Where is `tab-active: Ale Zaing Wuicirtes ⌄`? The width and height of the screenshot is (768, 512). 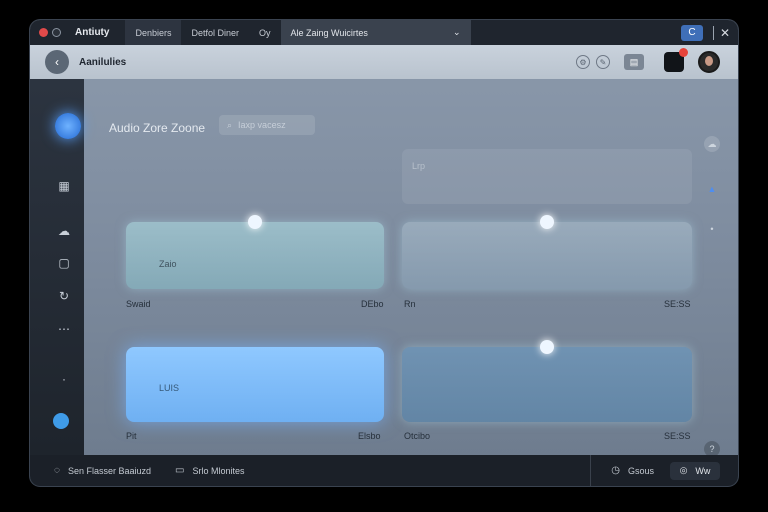
tab-active: Ale Zaing Wuicirtes ⌄ is located at coordinates (375, 32).